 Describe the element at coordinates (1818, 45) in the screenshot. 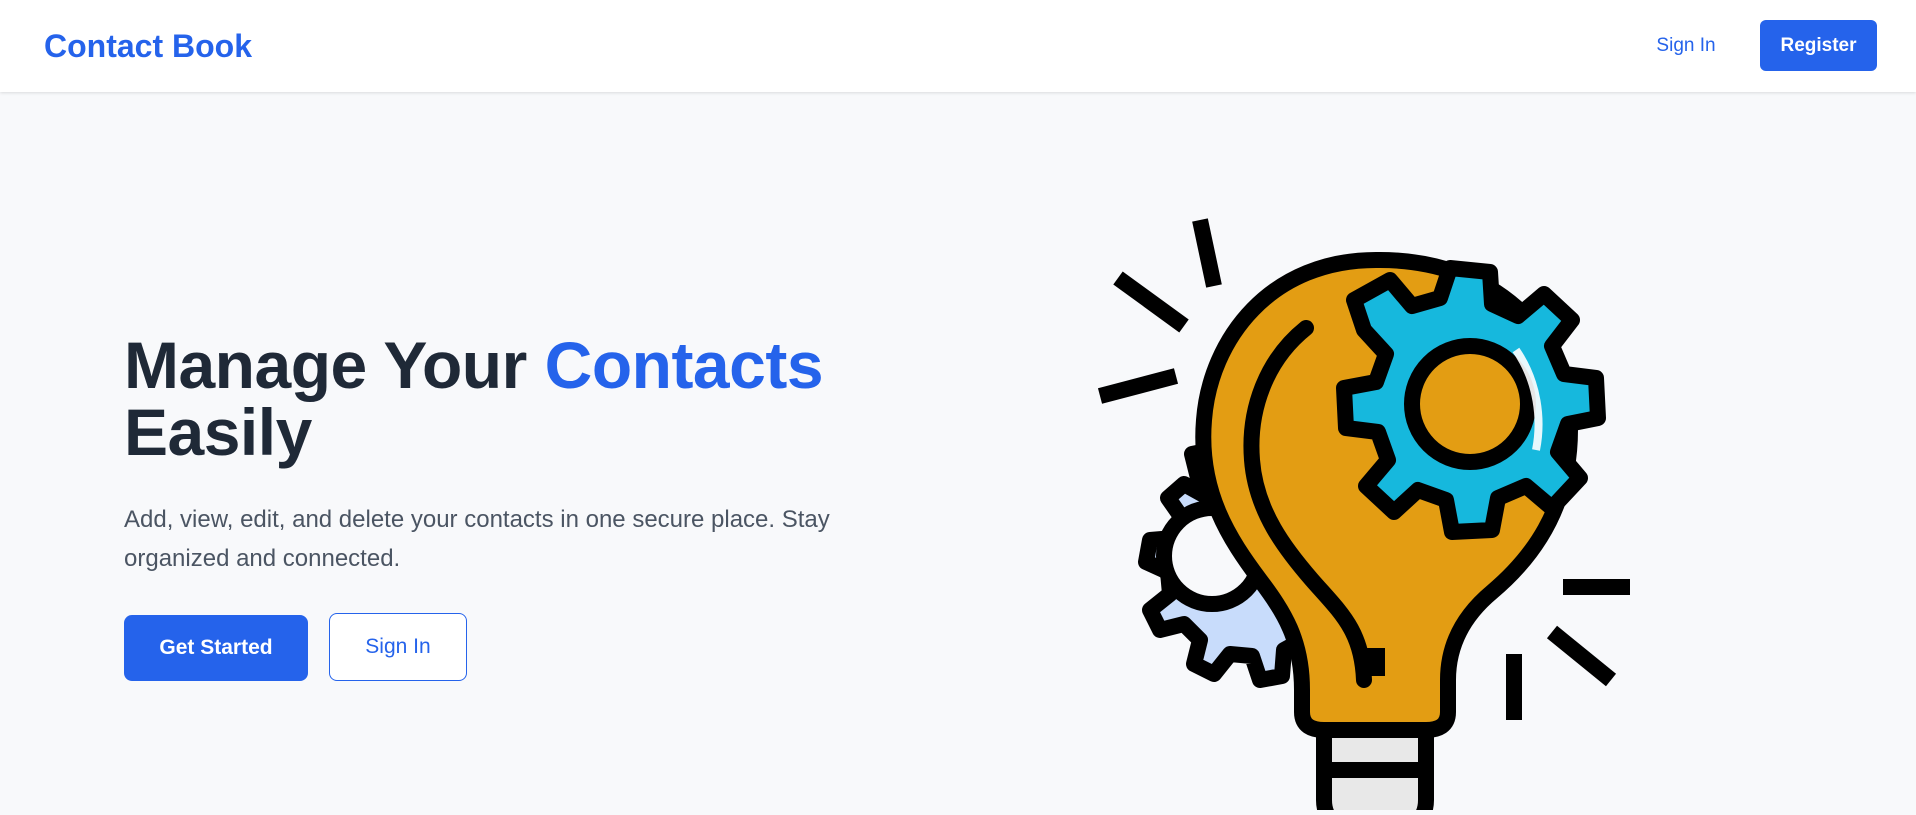

I see `nav-register-button: Register` at that location.